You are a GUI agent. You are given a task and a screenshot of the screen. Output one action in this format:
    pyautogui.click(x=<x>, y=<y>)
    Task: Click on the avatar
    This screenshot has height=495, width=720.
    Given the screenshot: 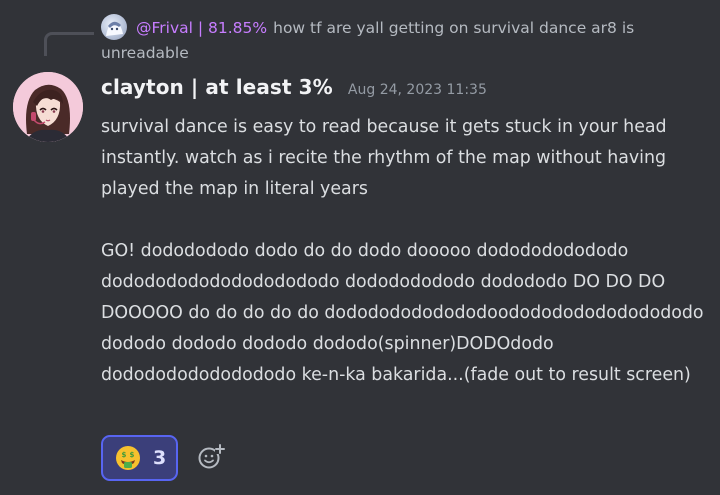 What is the action you would take?
    pyautogui.click(x=48, y=107)
    